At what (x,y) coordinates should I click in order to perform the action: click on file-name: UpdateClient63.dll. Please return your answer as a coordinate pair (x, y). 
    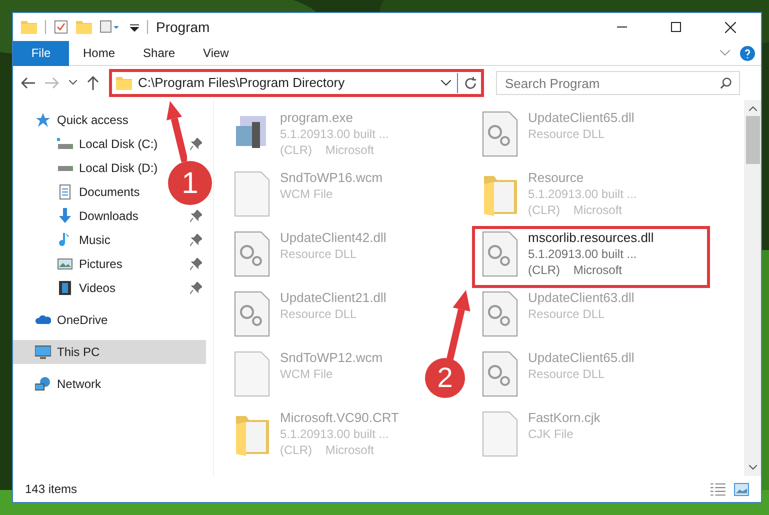
    Looking at the image, I should click on (581, 298).